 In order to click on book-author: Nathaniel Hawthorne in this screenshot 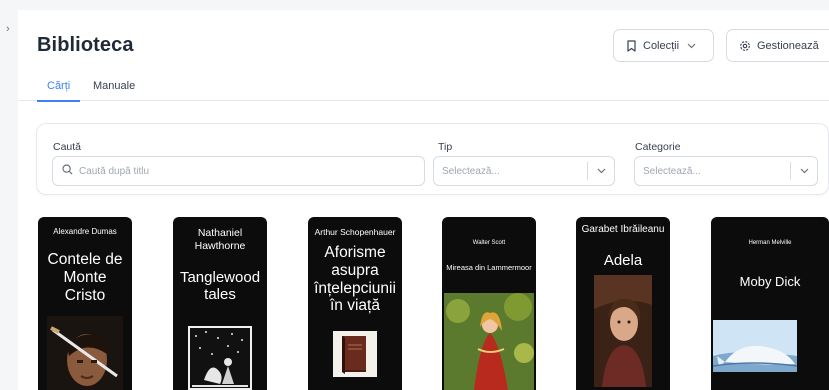, I will do `click(220, 239)`.